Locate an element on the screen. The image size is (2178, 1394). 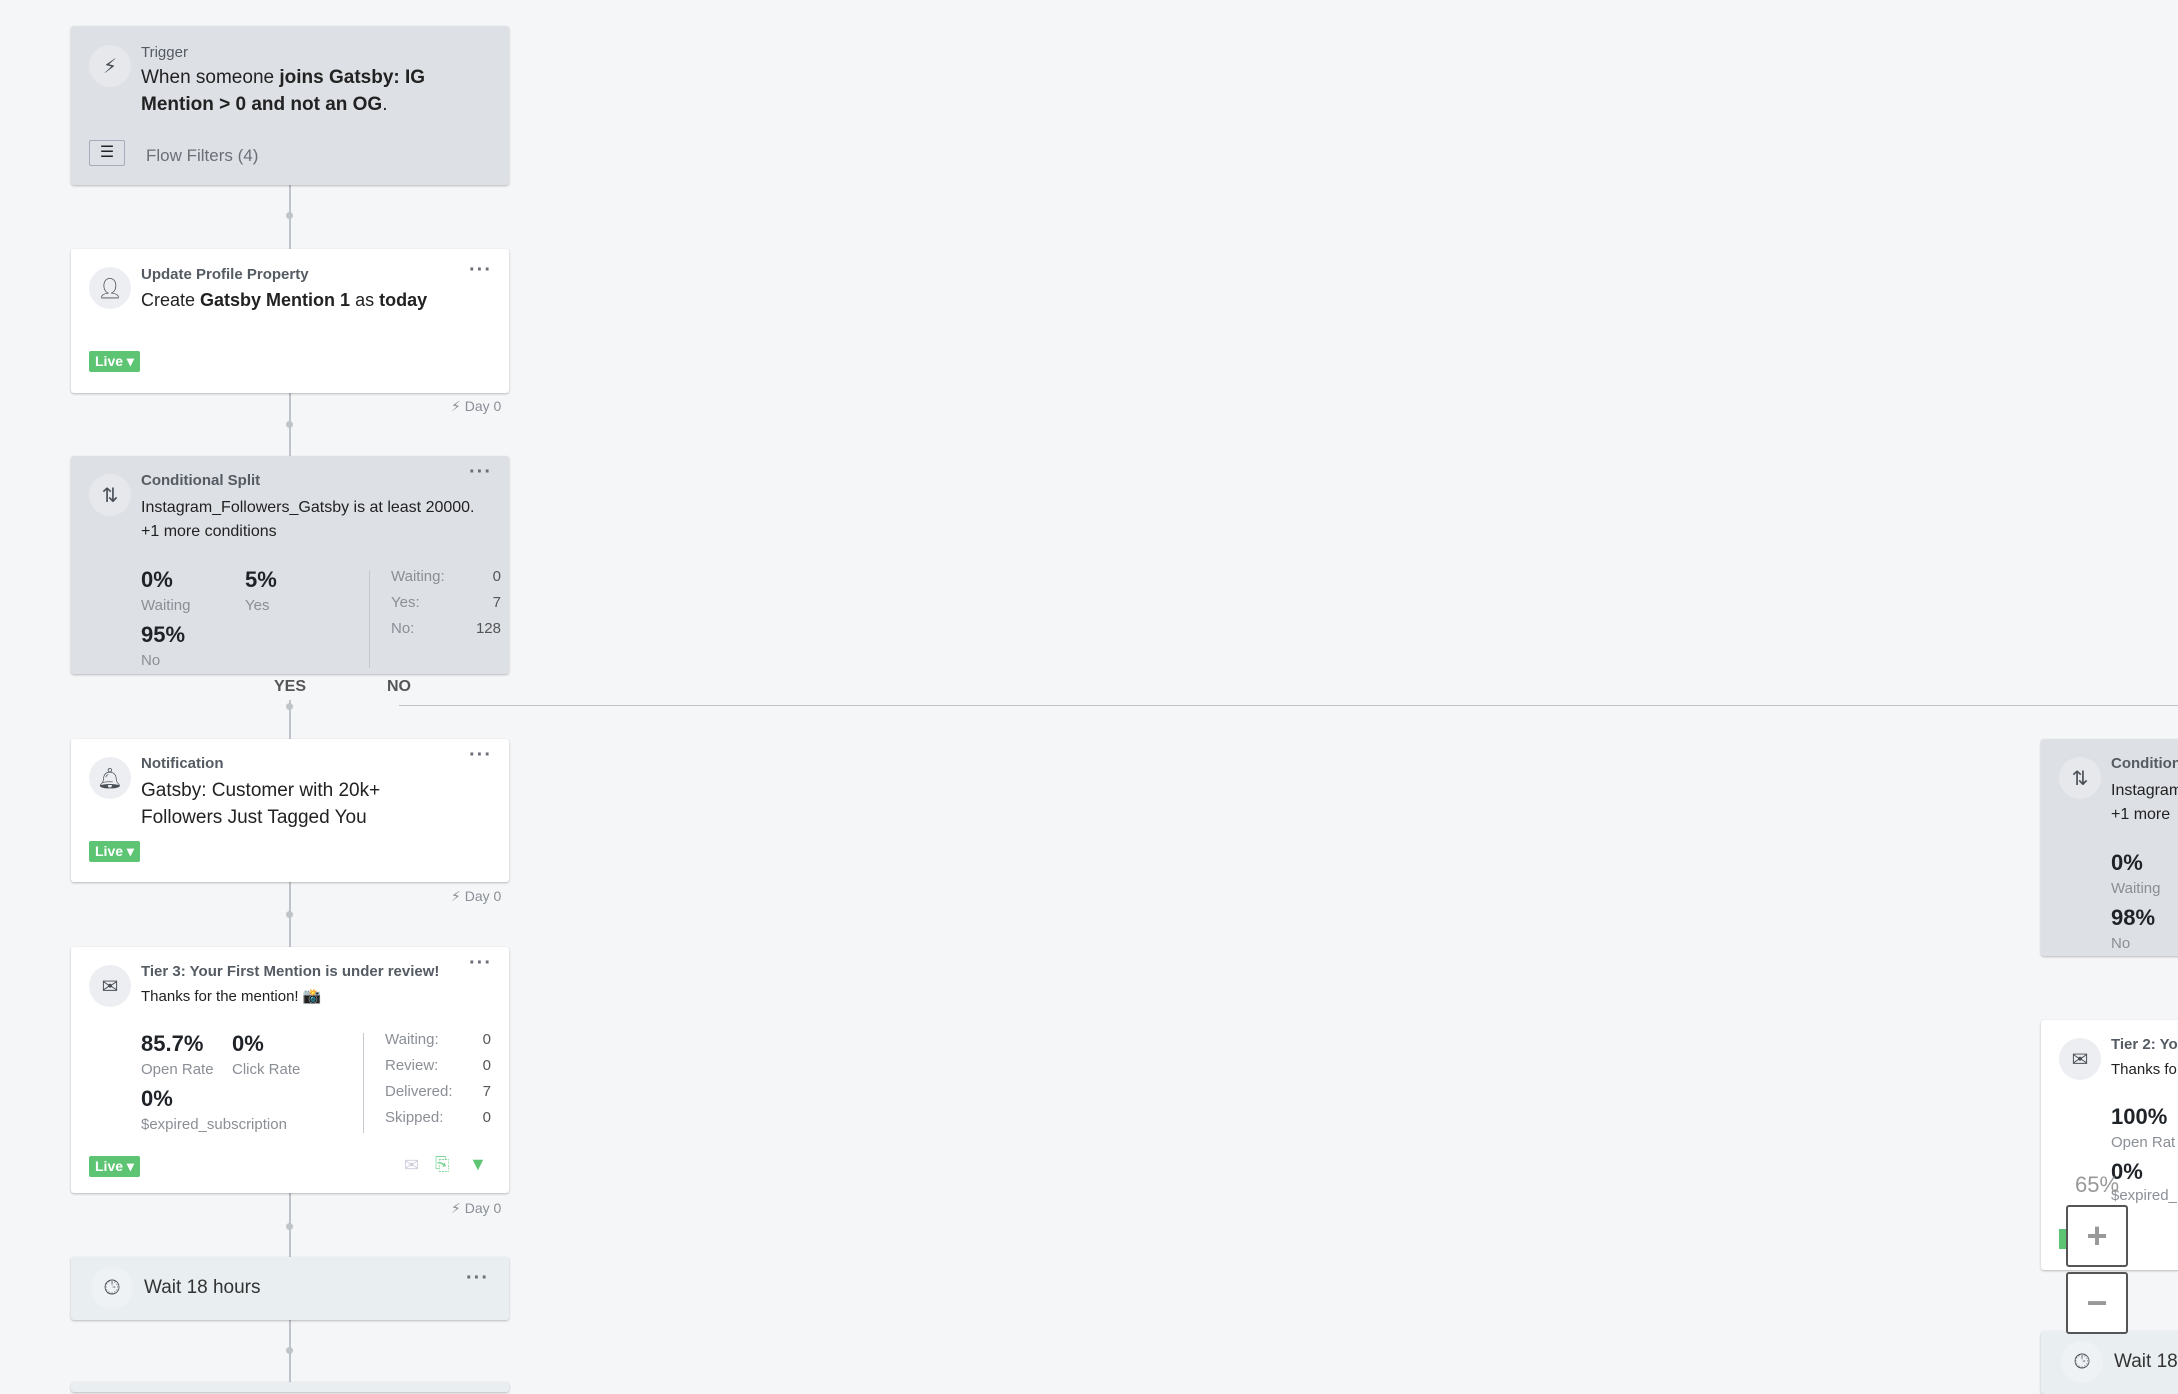
open-rate-label: Open Rat is located at coordinates (2143, 1142).